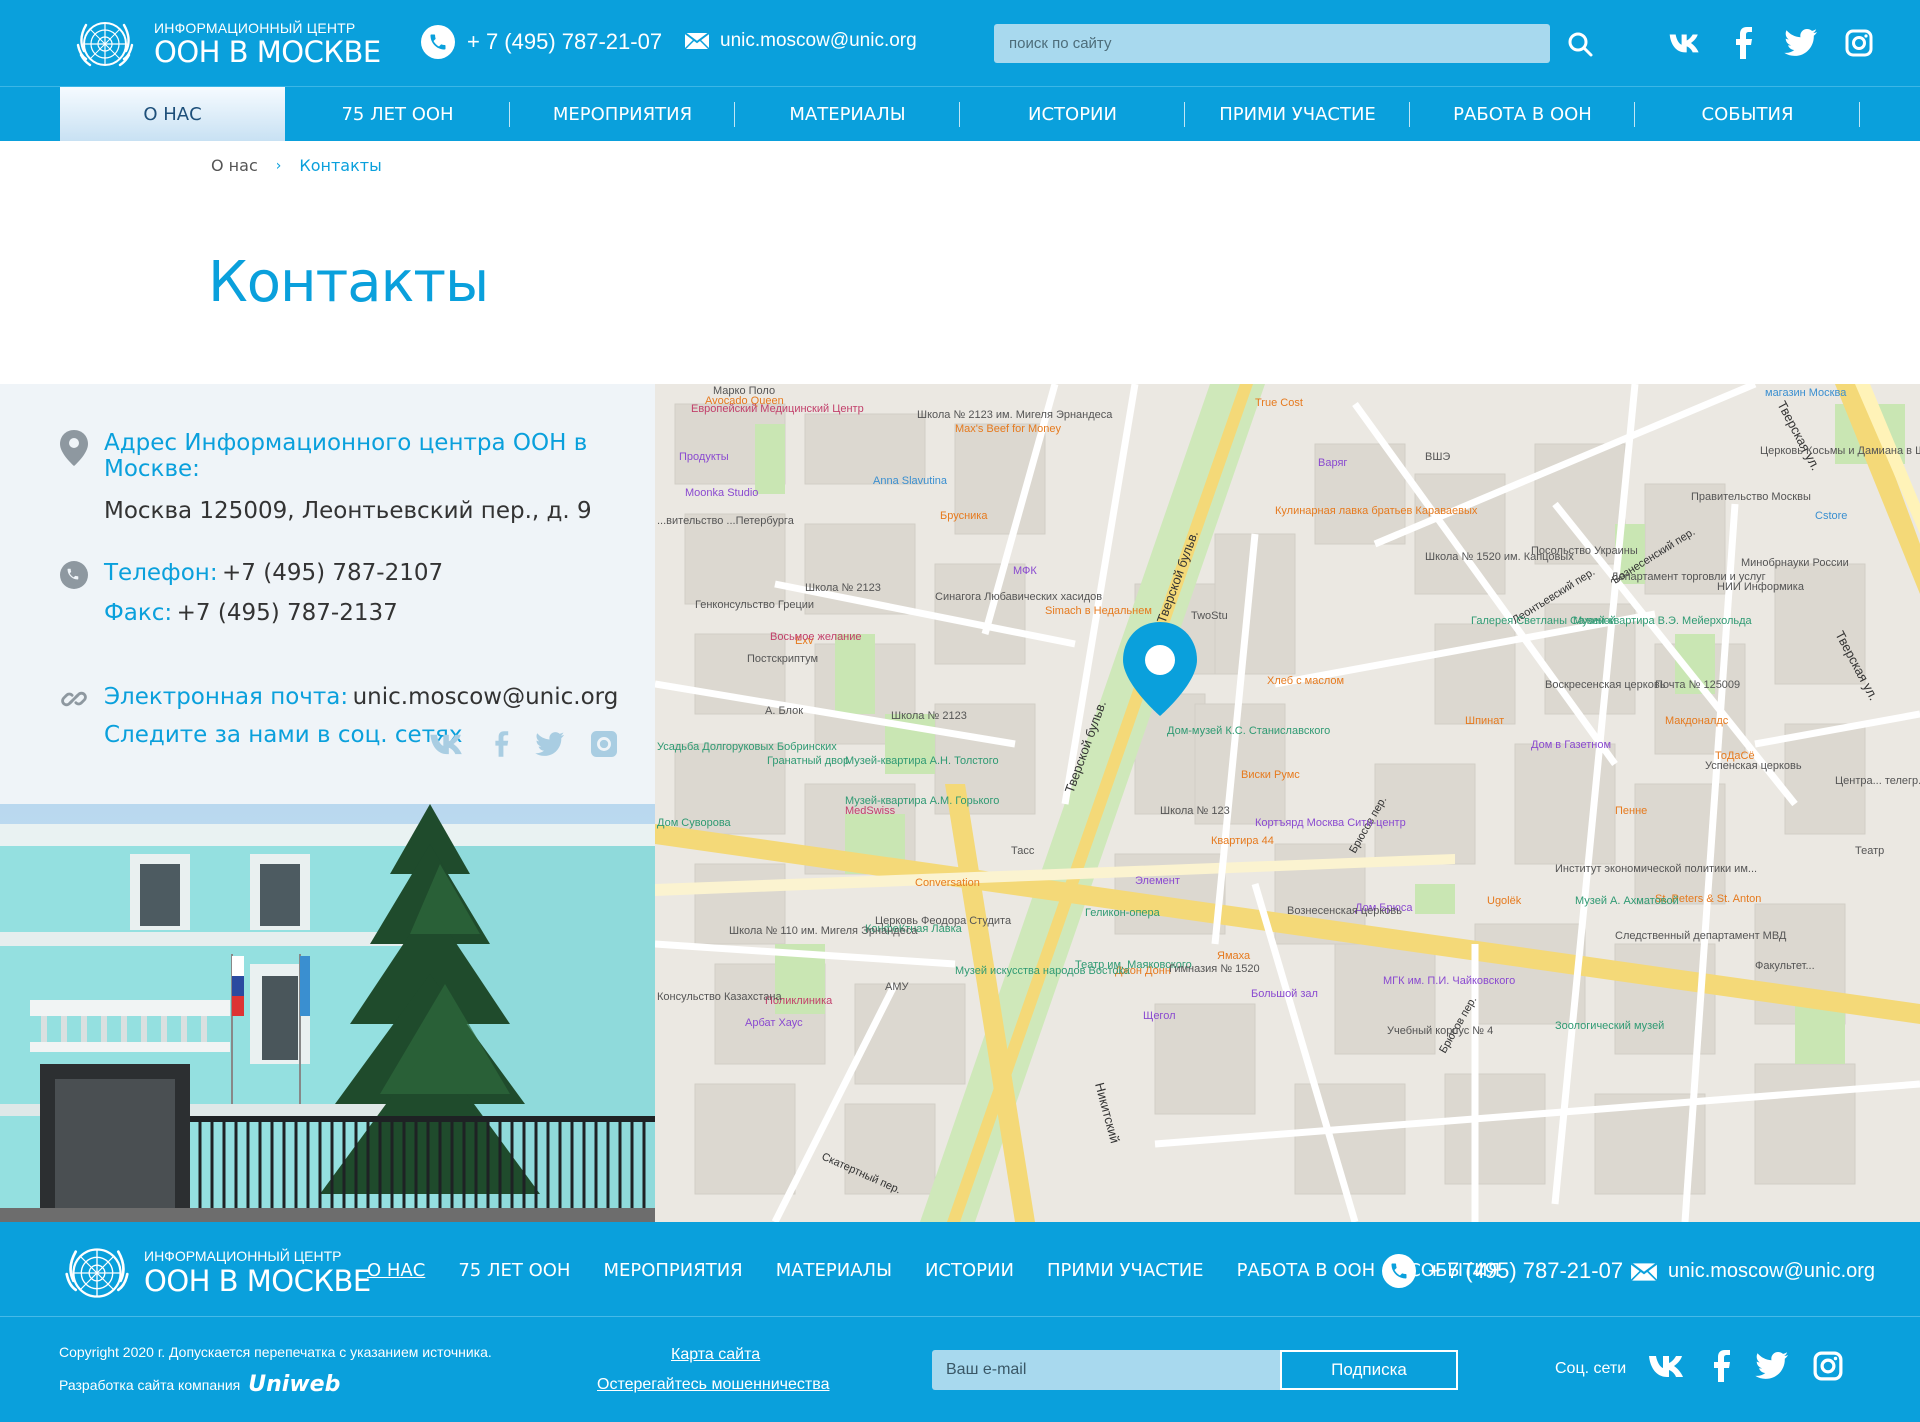 The height and width of the screenshot is (1422, 1920). I want to click on nav-item-materials: МАТЕРИАЛЫ, so click(847, 114).